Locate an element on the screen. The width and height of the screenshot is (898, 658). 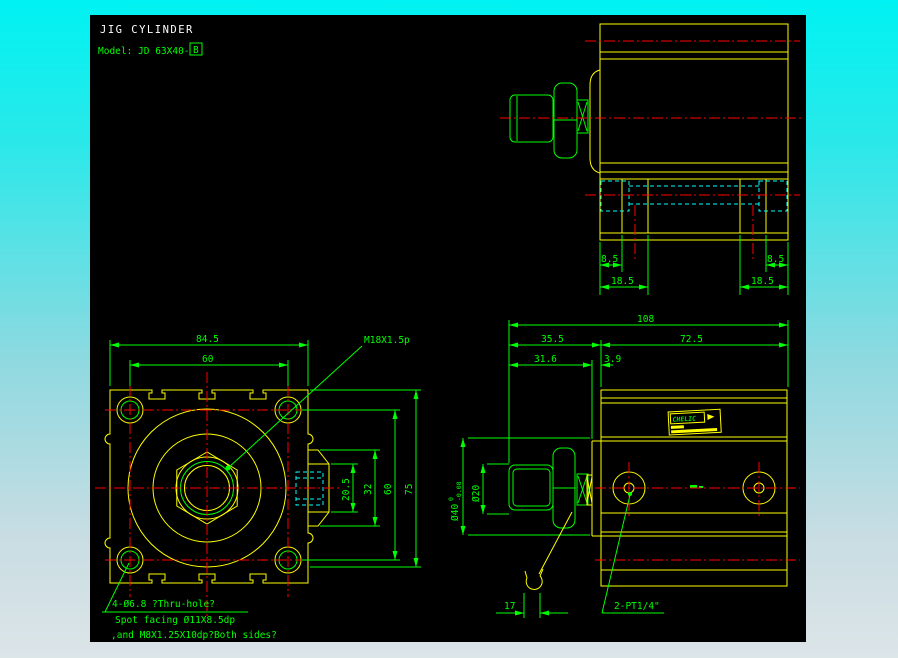
top-view: 8.5 18.5 8.5 18.5 is located at coordinates (651, 159).